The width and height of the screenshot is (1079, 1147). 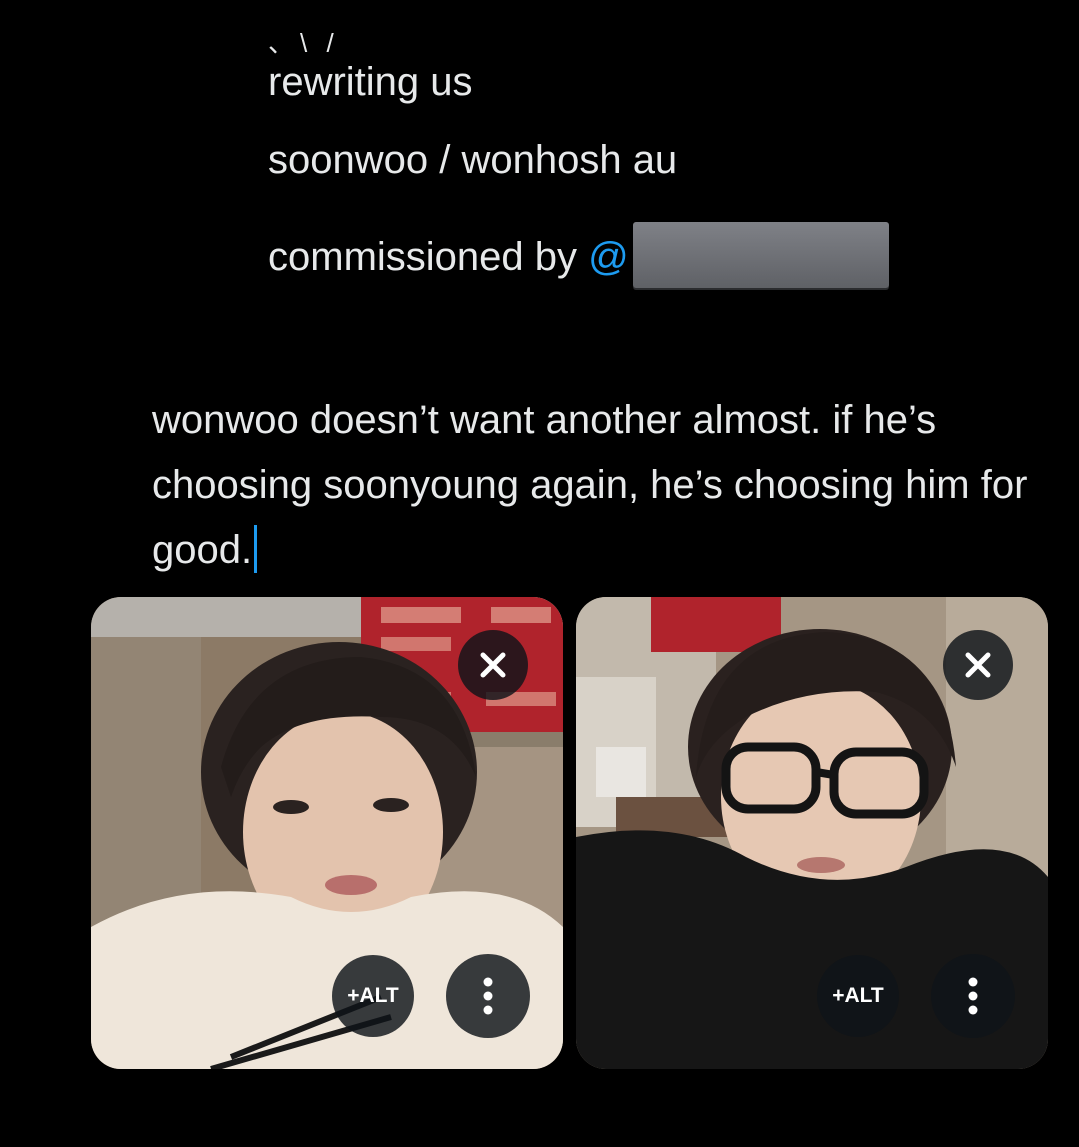 I want to click on add-alt-text-1-button: +ALT, so click(x=373, y=996).